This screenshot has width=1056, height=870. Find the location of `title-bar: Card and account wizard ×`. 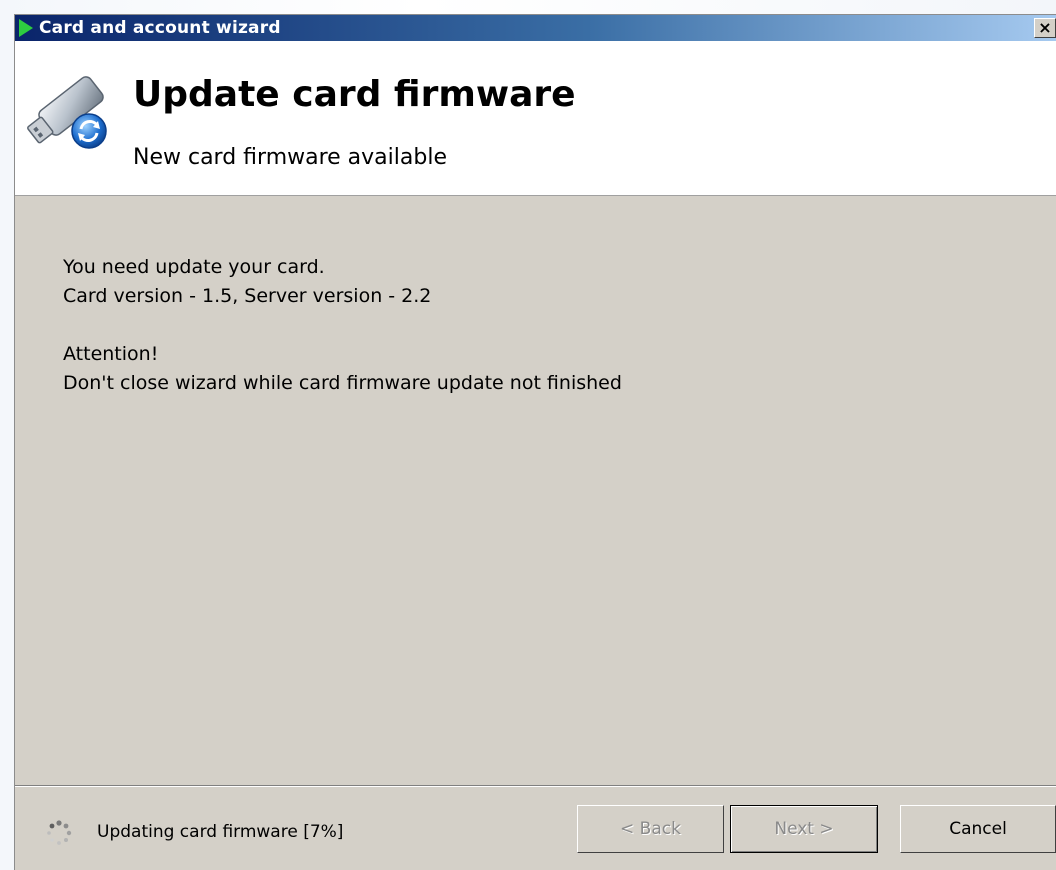

title-bar: Card and account wizard × is located at coordinates (535, 28).